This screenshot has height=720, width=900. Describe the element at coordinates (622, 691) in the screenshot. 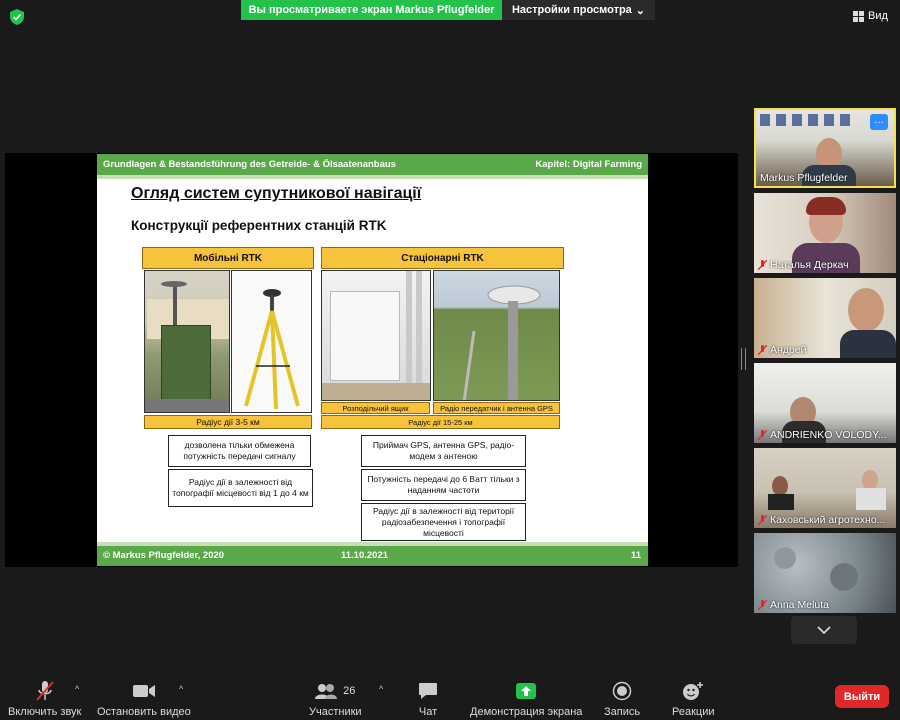

I see `record-icon` at that location.